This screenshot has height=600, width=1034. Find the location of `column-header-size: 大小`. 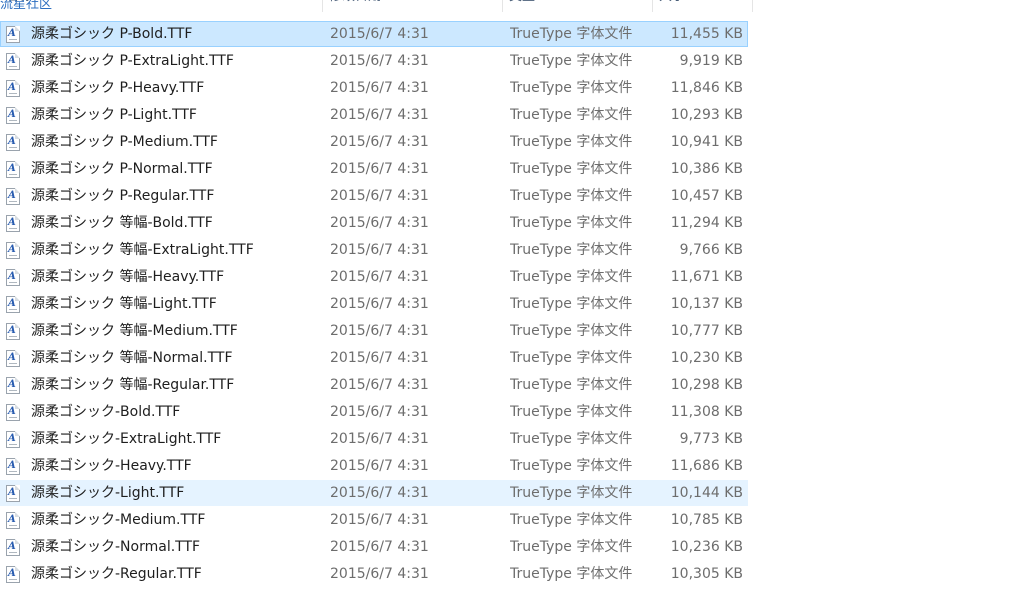

column-header-size: 大小 is located at coordinates (702, 6).